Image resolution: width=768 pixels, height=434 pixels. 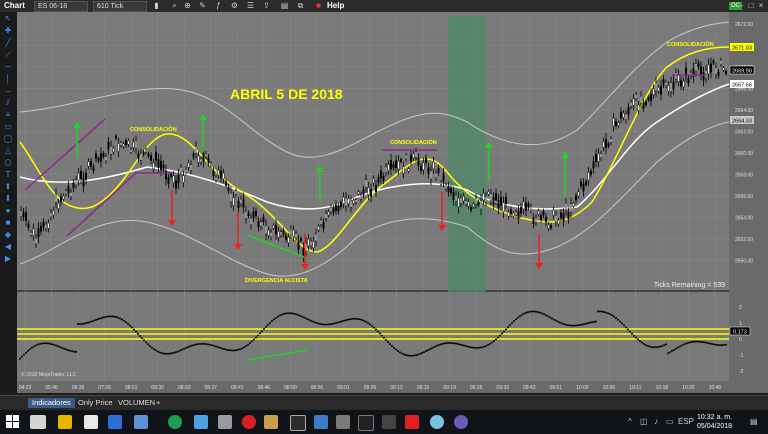 I want to click on store-icon, so click(x=91, y=422).